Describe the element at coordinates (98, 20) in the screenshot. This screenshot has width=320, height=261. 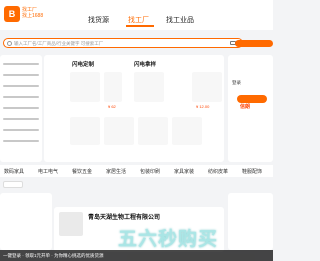
I see `nav-find-goods: 找货源` at that location.